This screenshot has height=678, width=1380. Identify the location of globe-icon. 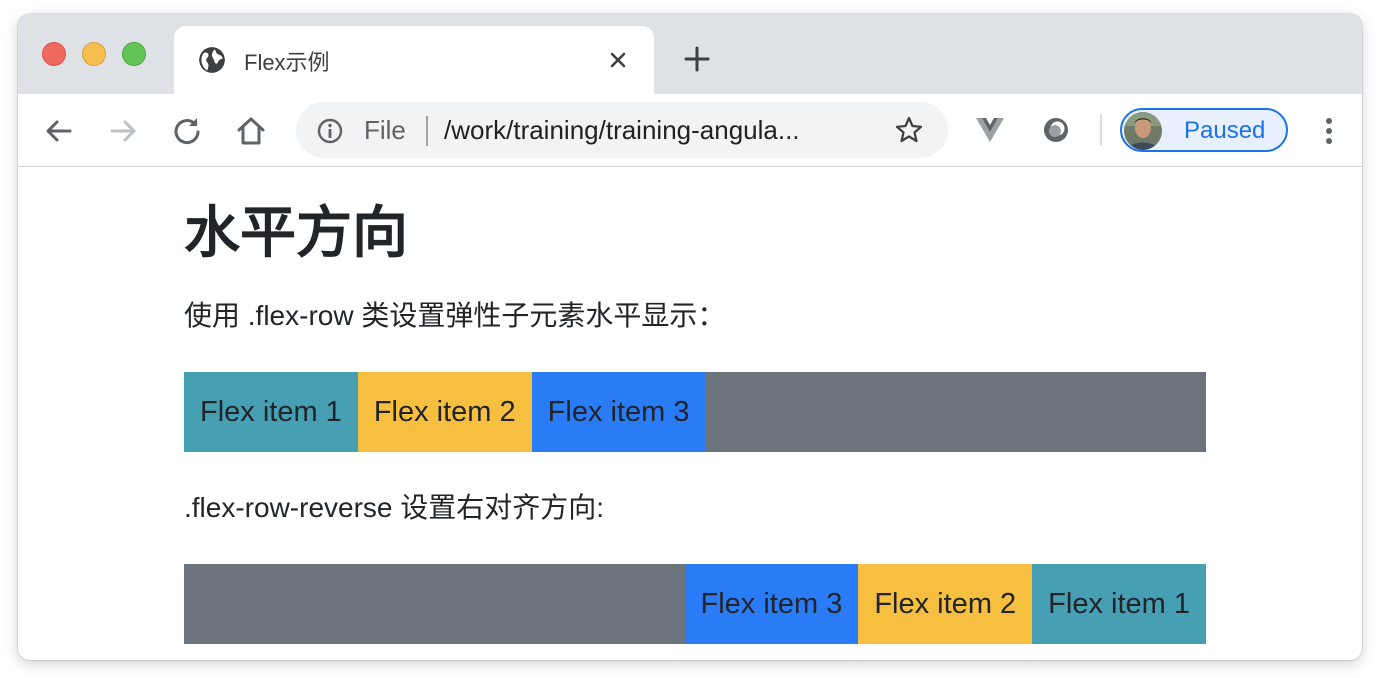
(212, 60).